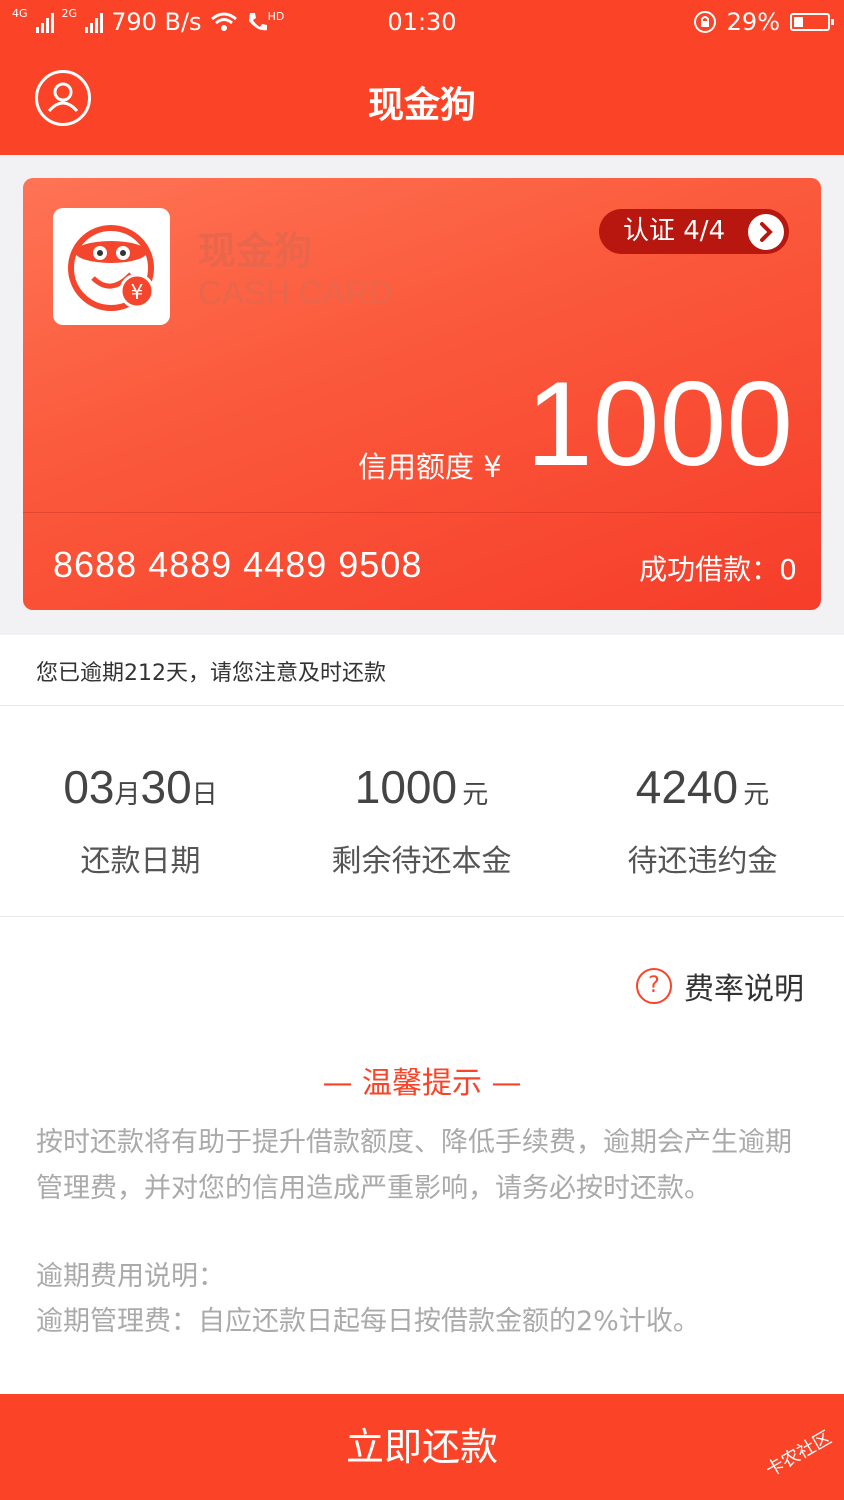 The image size is (844, 1500). I want to click on due-date-label: 还款日期, so click(140, 861).